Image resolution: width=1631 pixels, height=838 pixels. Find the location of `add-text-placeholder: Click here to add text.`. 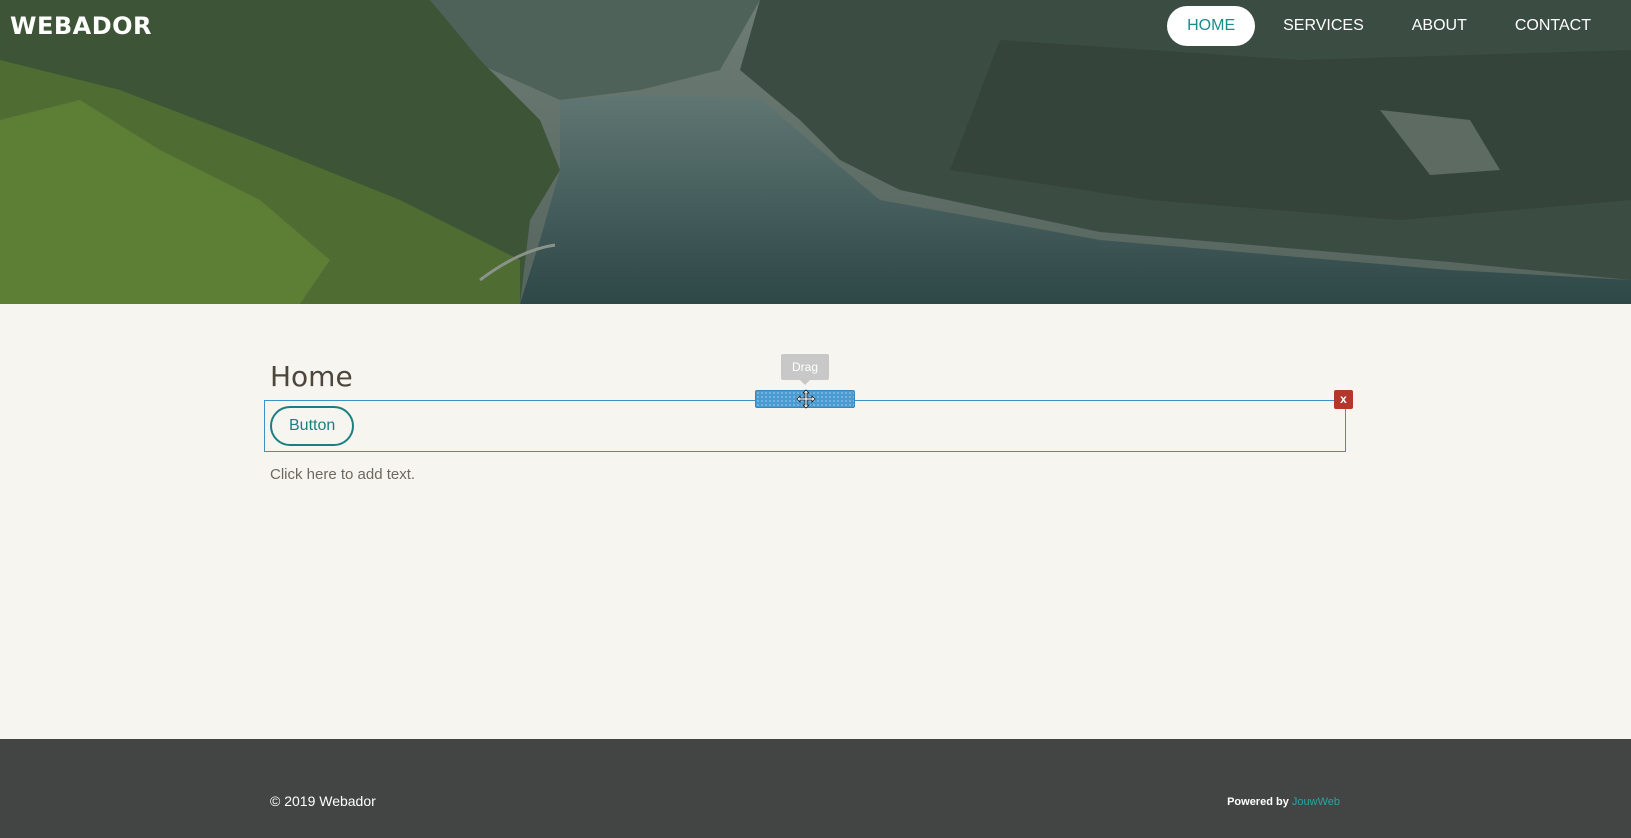

add-text-placeholder: Click here to add text. is located at coordinates (342, 474).